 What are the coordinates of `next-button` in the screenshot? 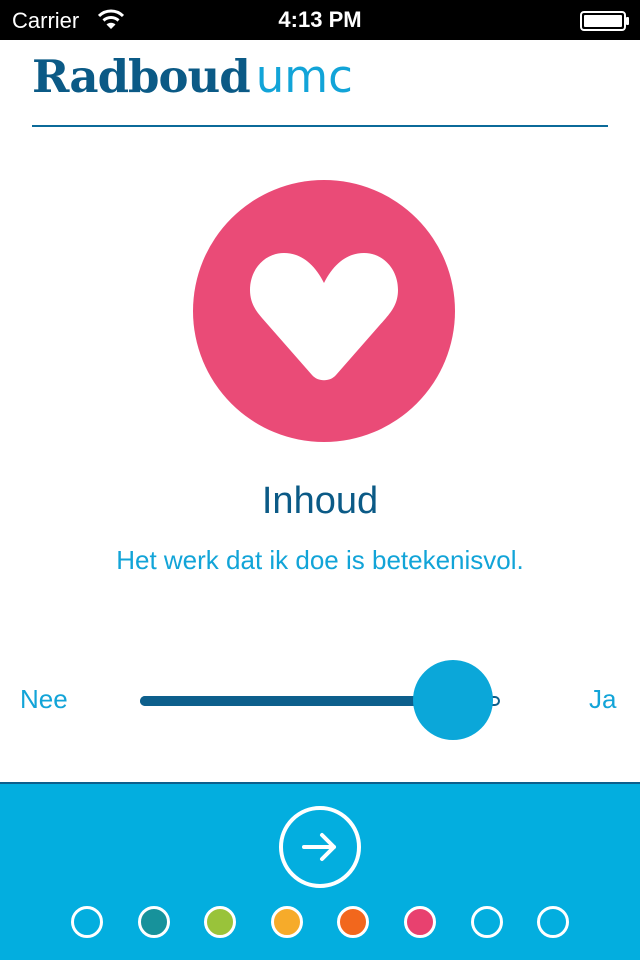 It's located at (320, 847).